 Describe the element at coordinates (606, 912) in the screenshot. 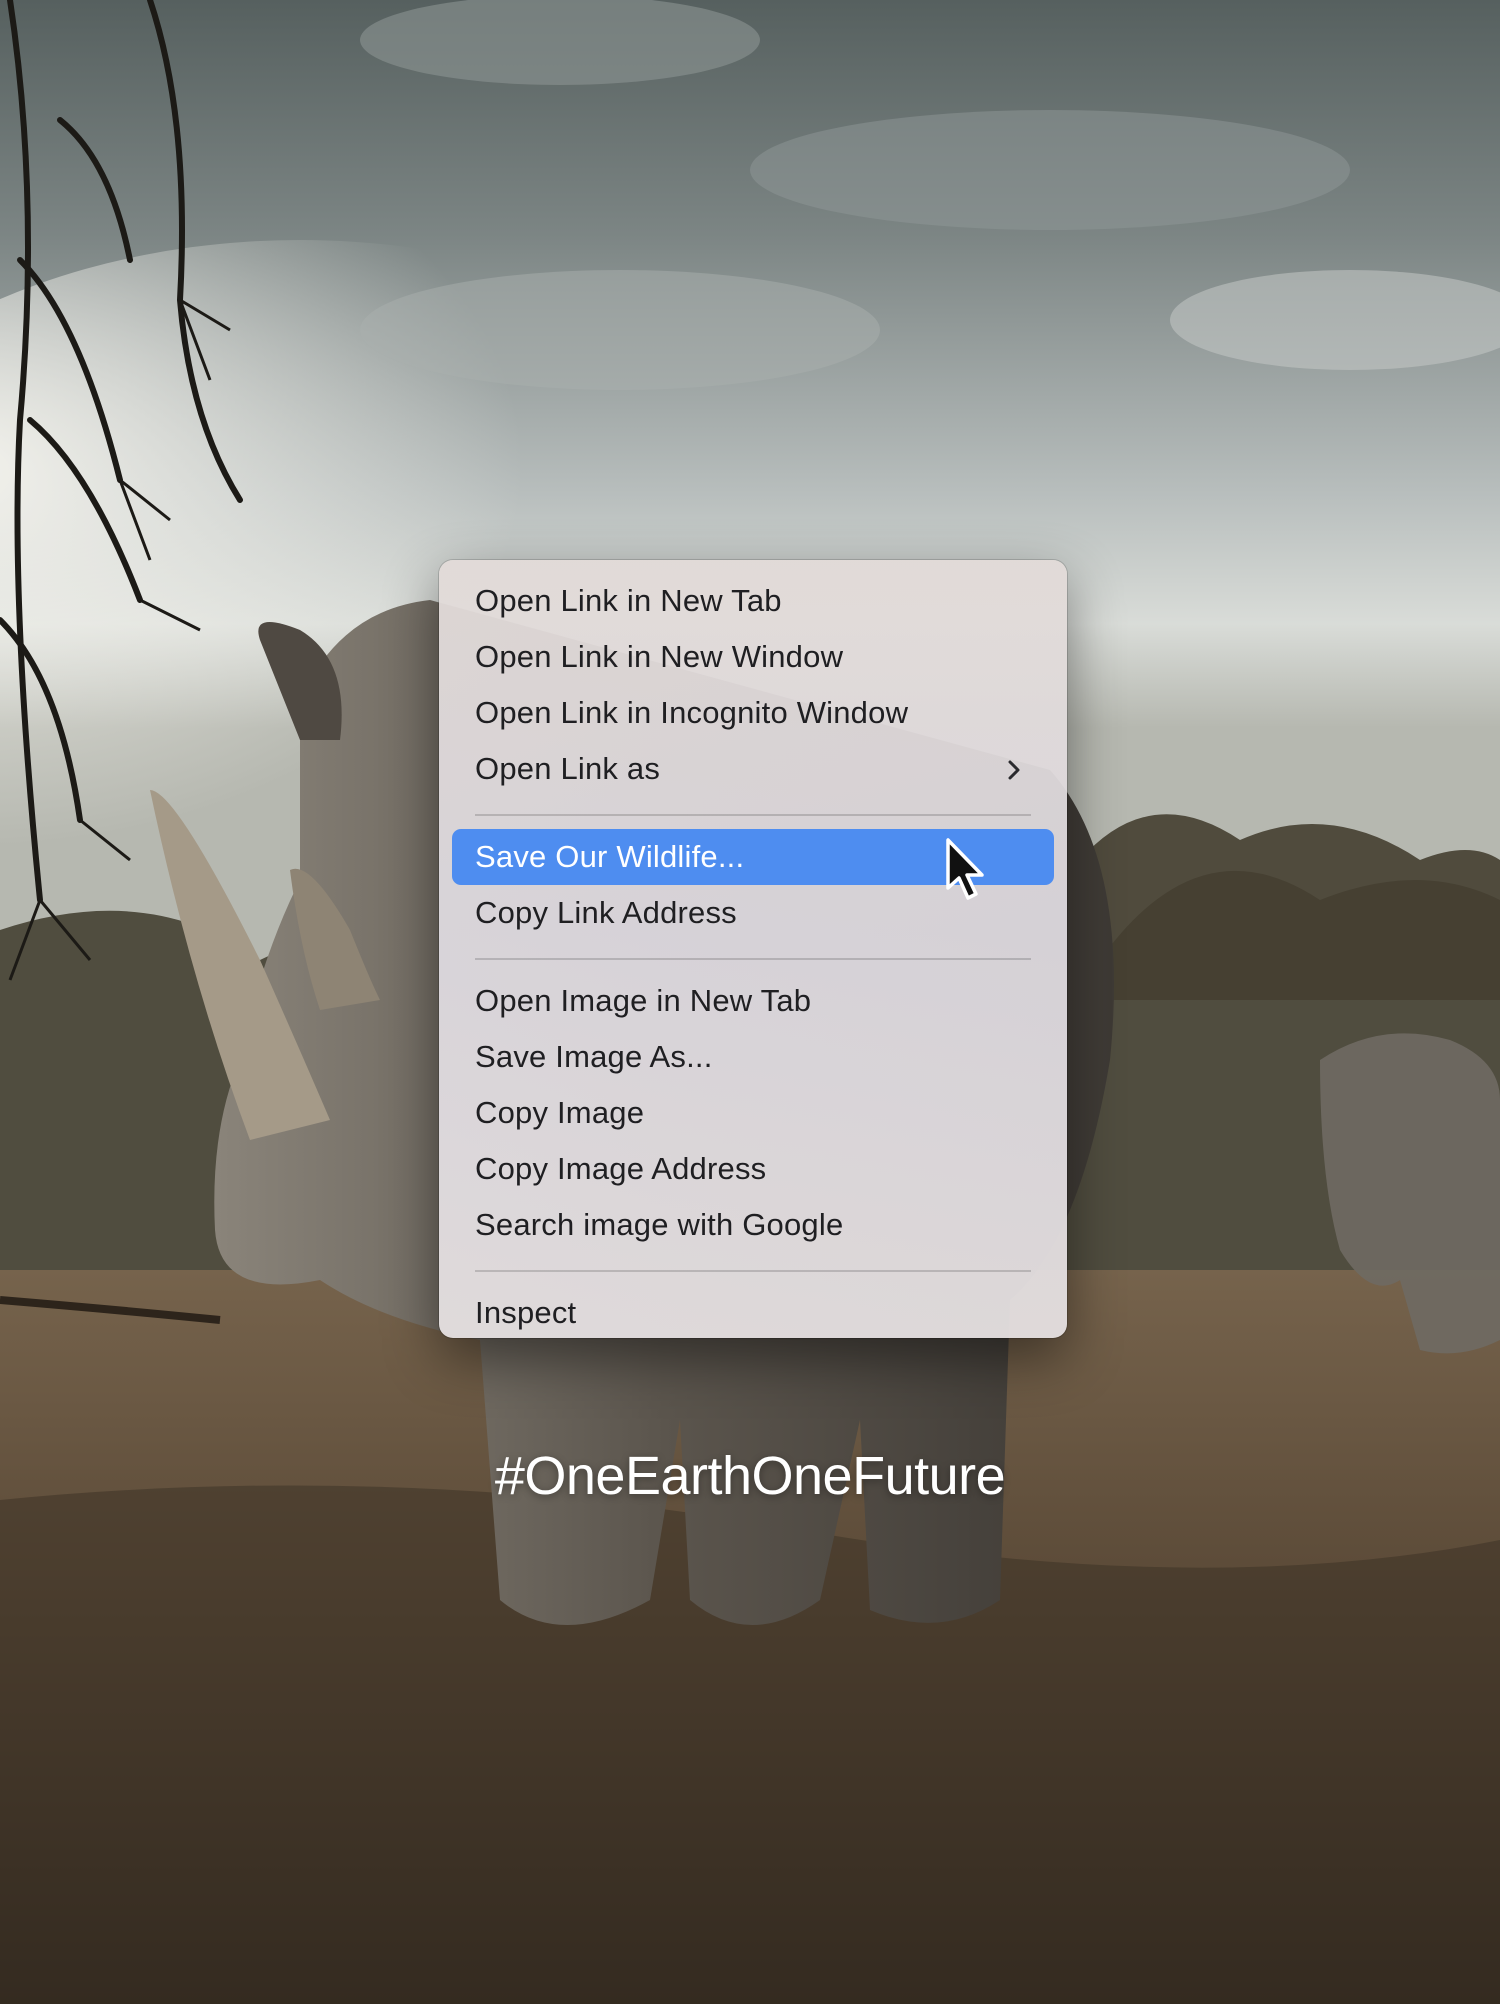

I see `menu-item-label: Copy Link Address` at that location.